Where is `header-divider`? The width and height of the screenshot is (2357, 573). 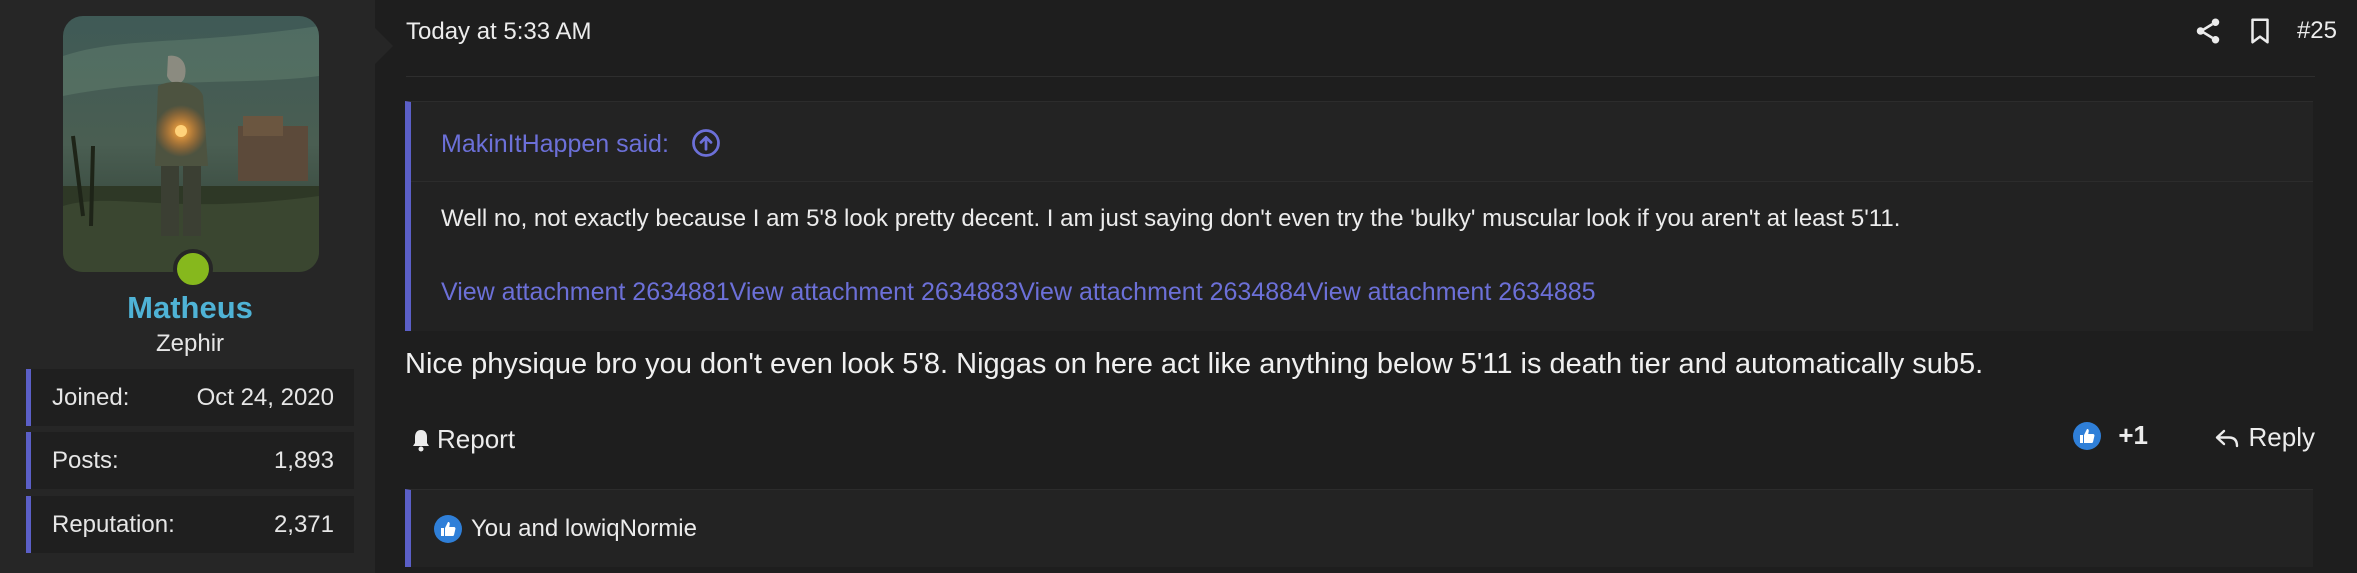 header-divider is located at coordinates (1360, 76).